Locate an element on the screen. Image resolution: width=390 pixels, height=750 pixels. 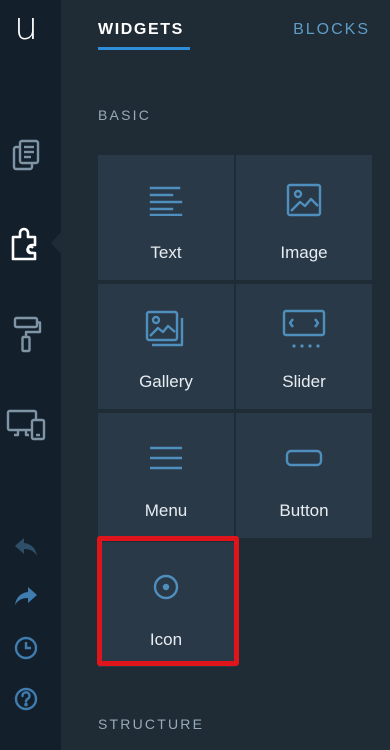
paint-roller-icon is located at coordinates (26, 334).